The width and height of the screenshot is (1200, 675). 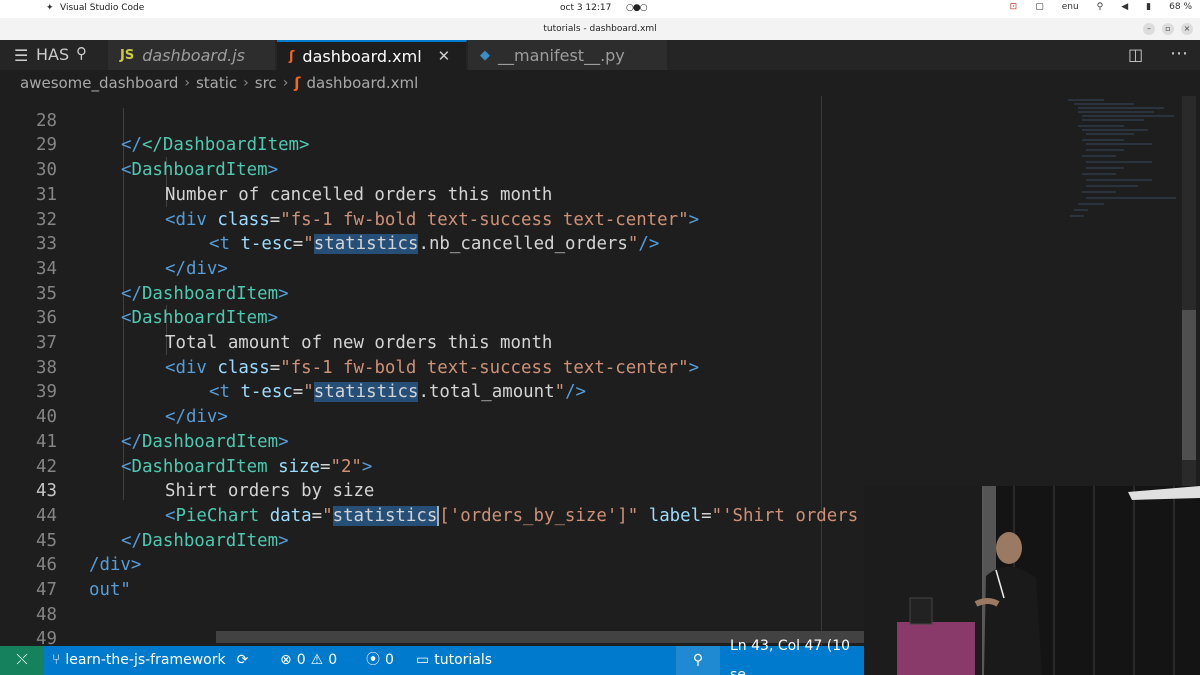 What do you see at coordinates (162, 281) in the screenshot?
I see `code-line: 34 </DashboardItem>` at bounding box center [162, 281].